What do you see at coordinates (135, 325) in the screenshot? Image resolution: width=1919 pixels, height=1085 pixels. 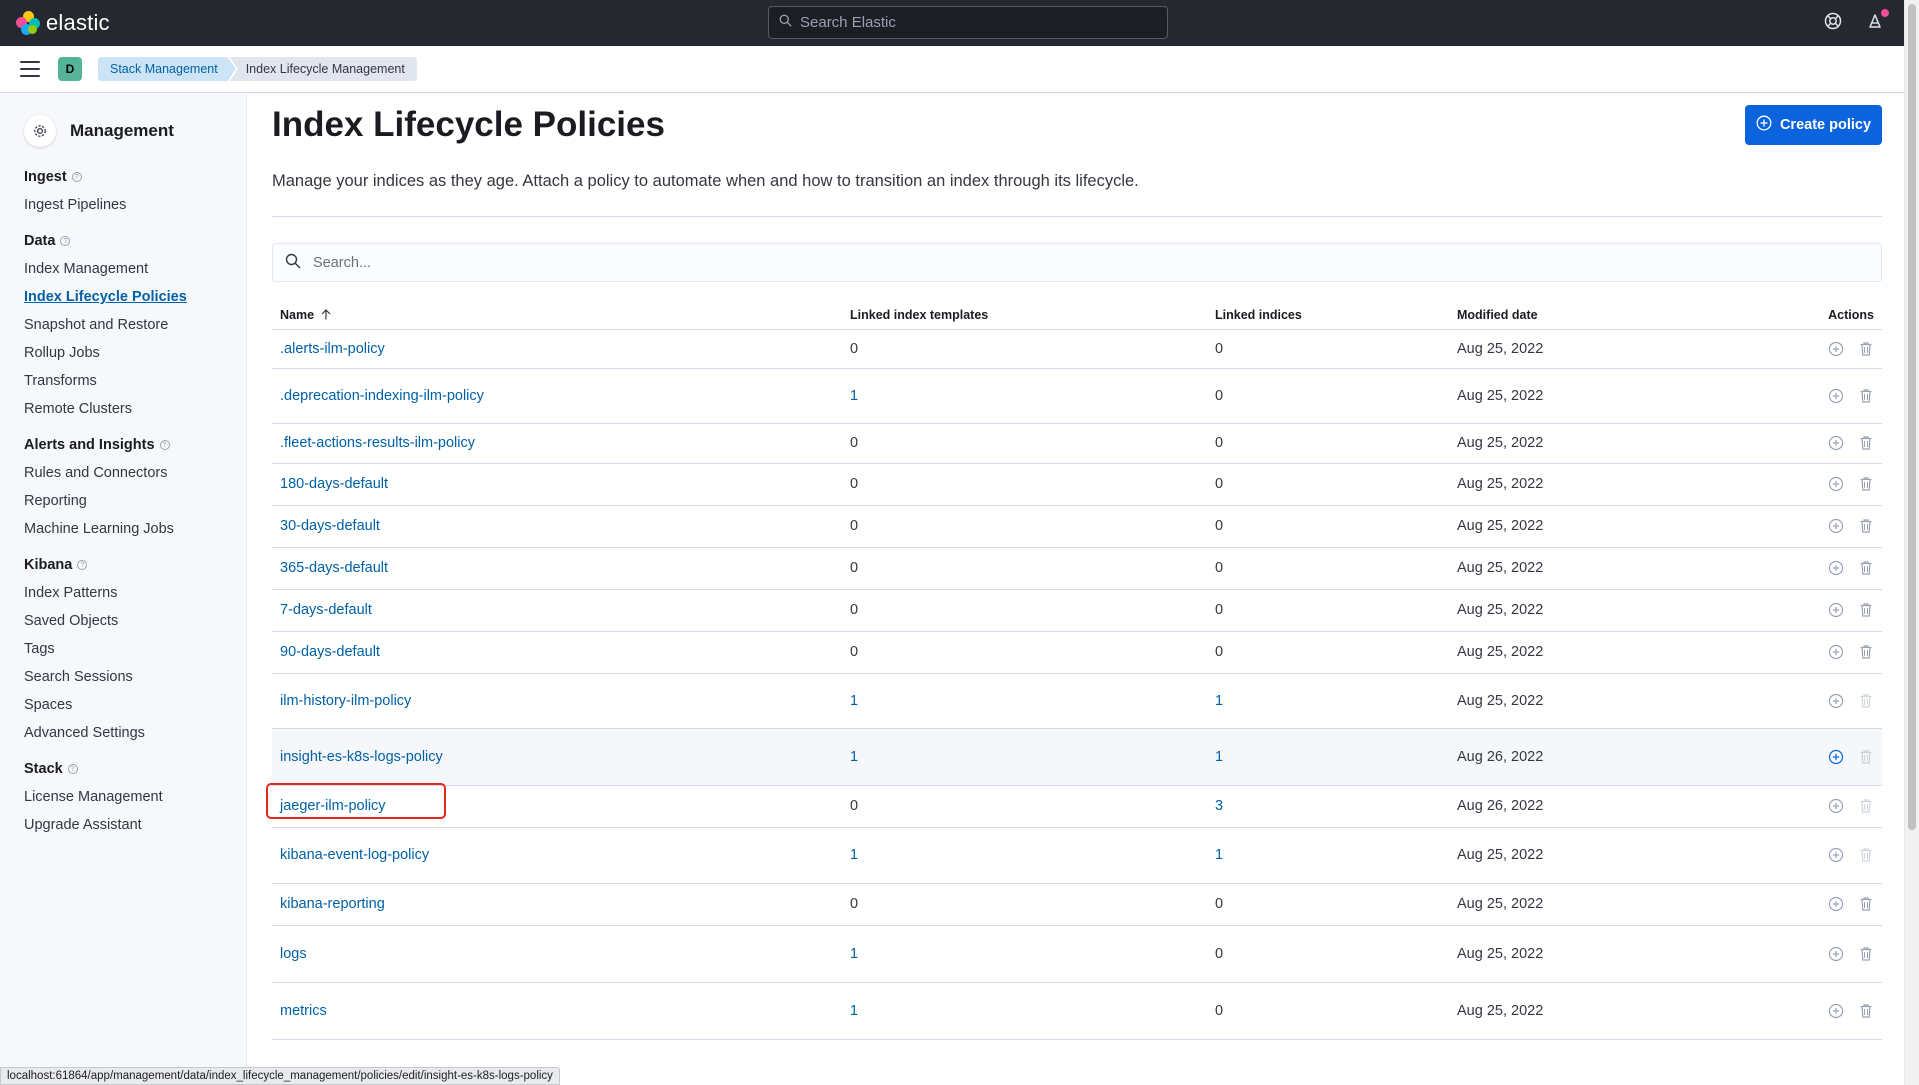 I see `sidebar-item-snapshot-and-restore: Snapshot and Restore` at bounding box center [135, 325].